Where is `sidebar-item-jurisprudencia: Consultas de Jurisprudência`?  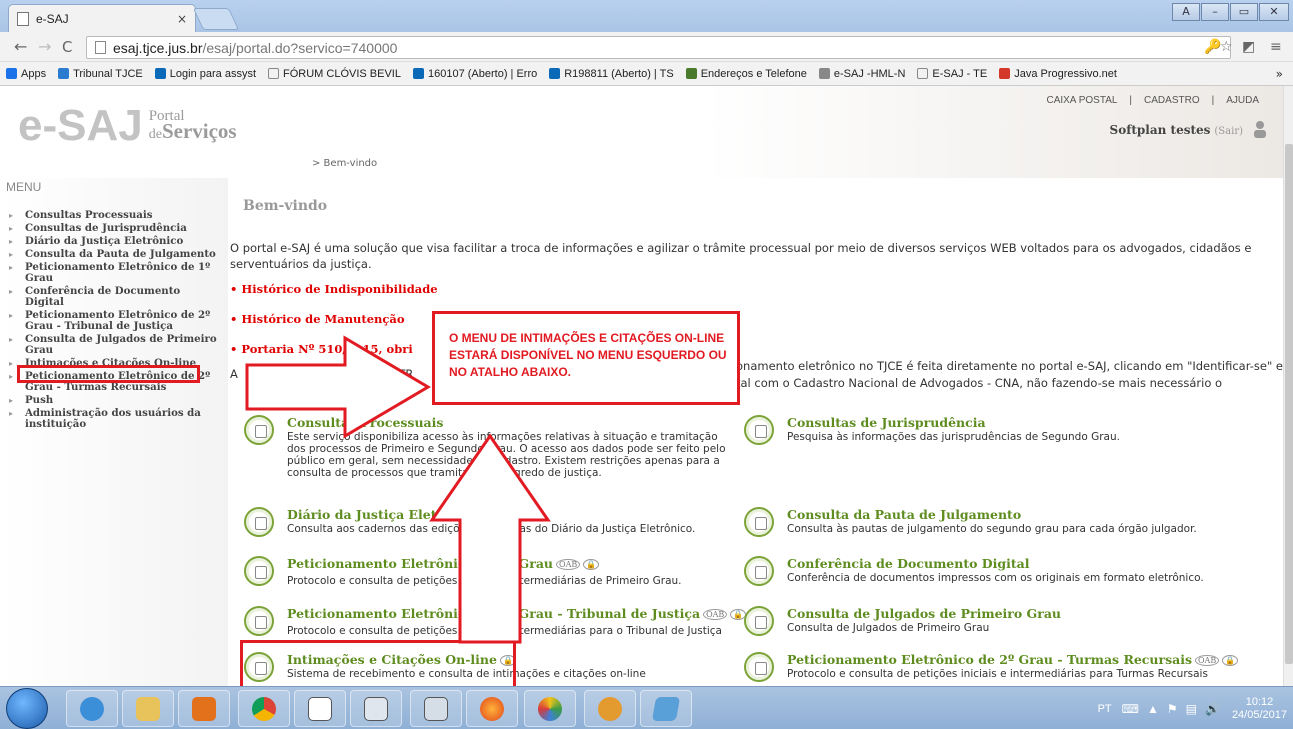
sidebar-item-jurisprudencia: Consultas de Jurisprudência is located at coordinates (115, 229).